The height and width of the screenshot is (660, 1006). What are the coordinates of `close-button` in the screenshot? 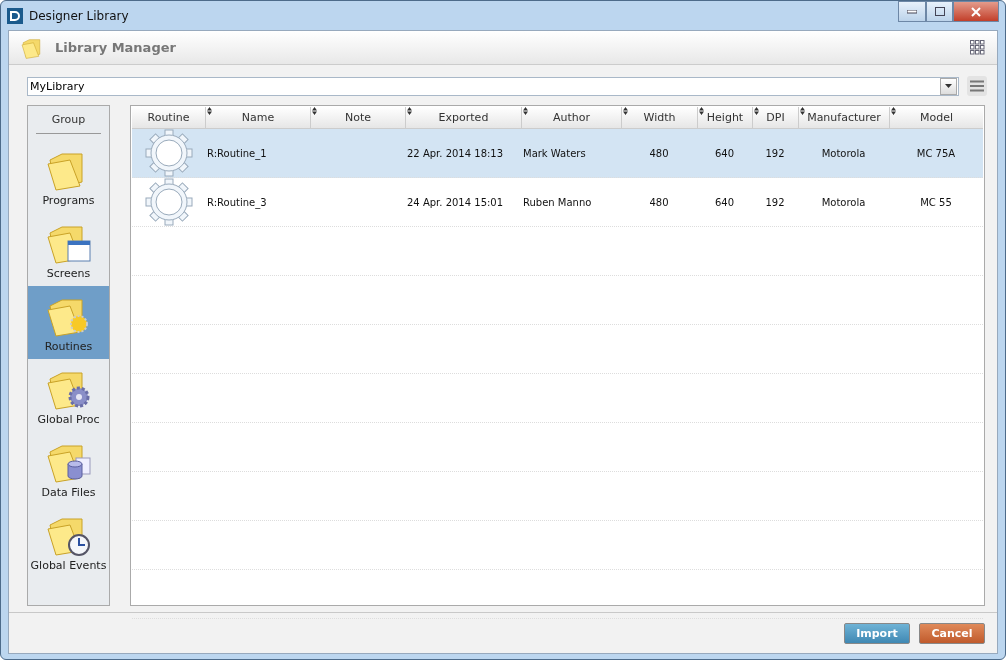 It's located at (976, 11).